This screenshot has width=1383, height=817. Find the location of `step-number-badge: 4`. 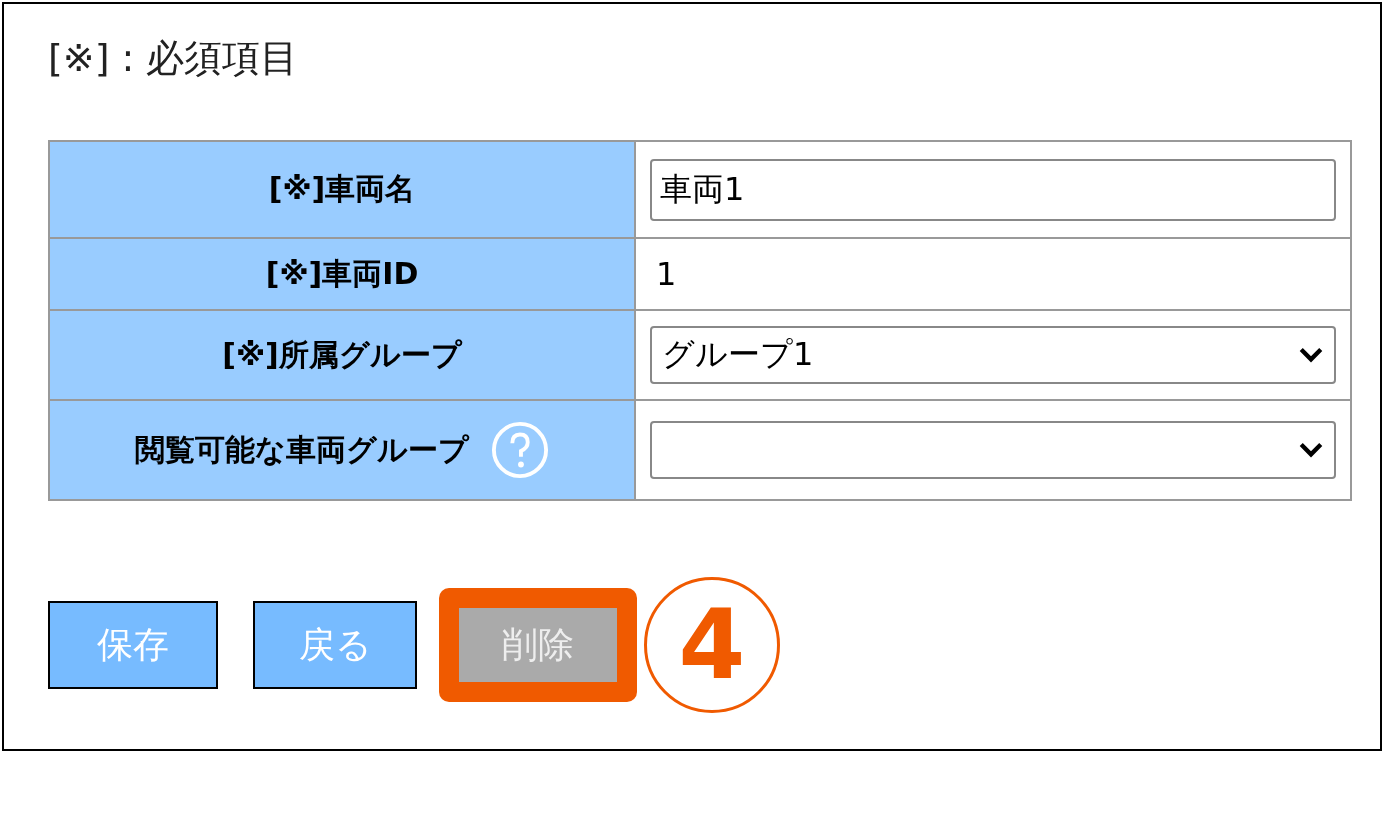

step-number-badge: 4 is located at coordinates (712, 645).